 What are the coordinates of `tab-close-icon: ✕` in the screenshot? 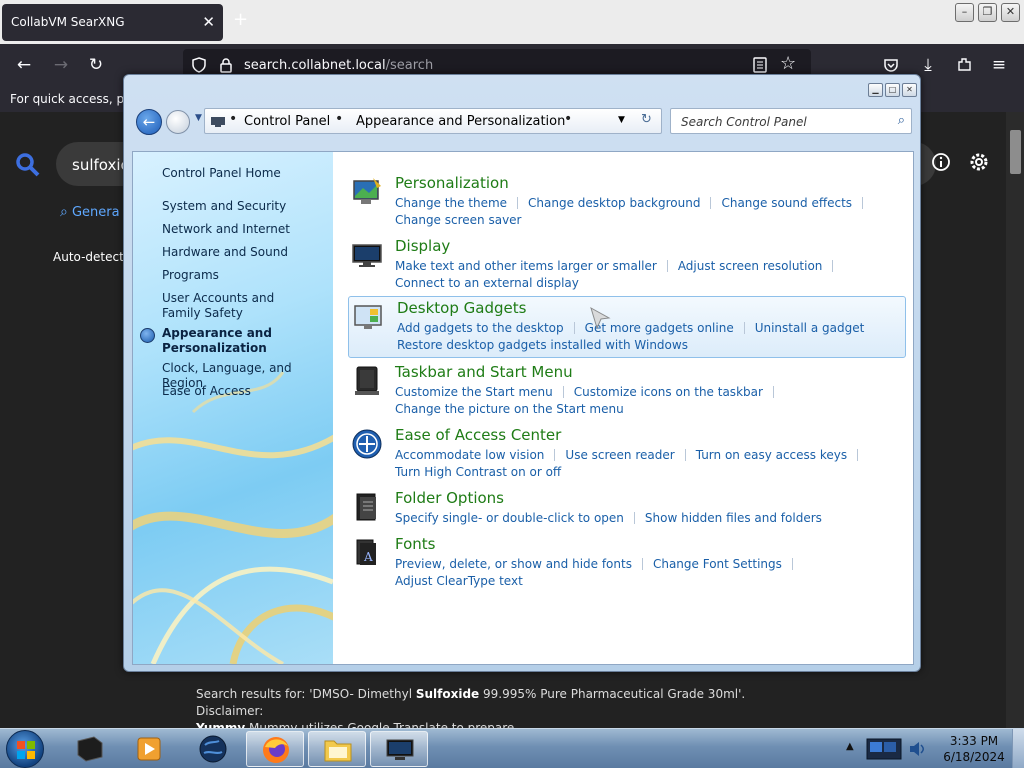 It's located at (208, 22).